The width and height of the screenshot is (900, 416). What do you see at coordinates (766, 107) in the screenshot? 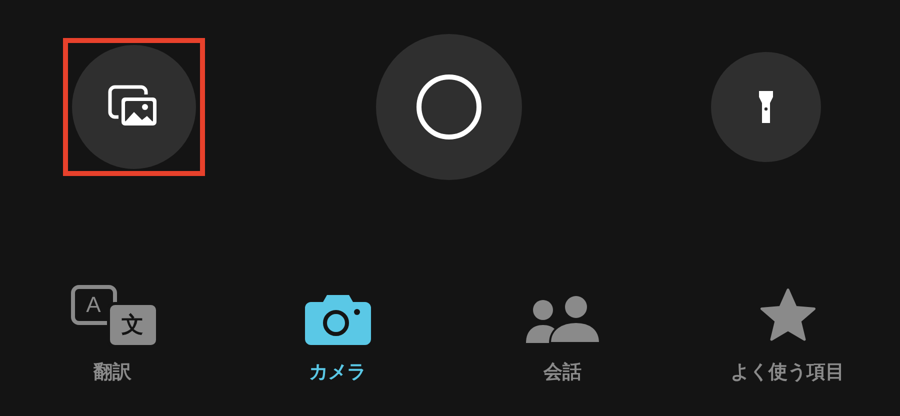
I see `flashlight-icon` at bounding box center [766, 107].